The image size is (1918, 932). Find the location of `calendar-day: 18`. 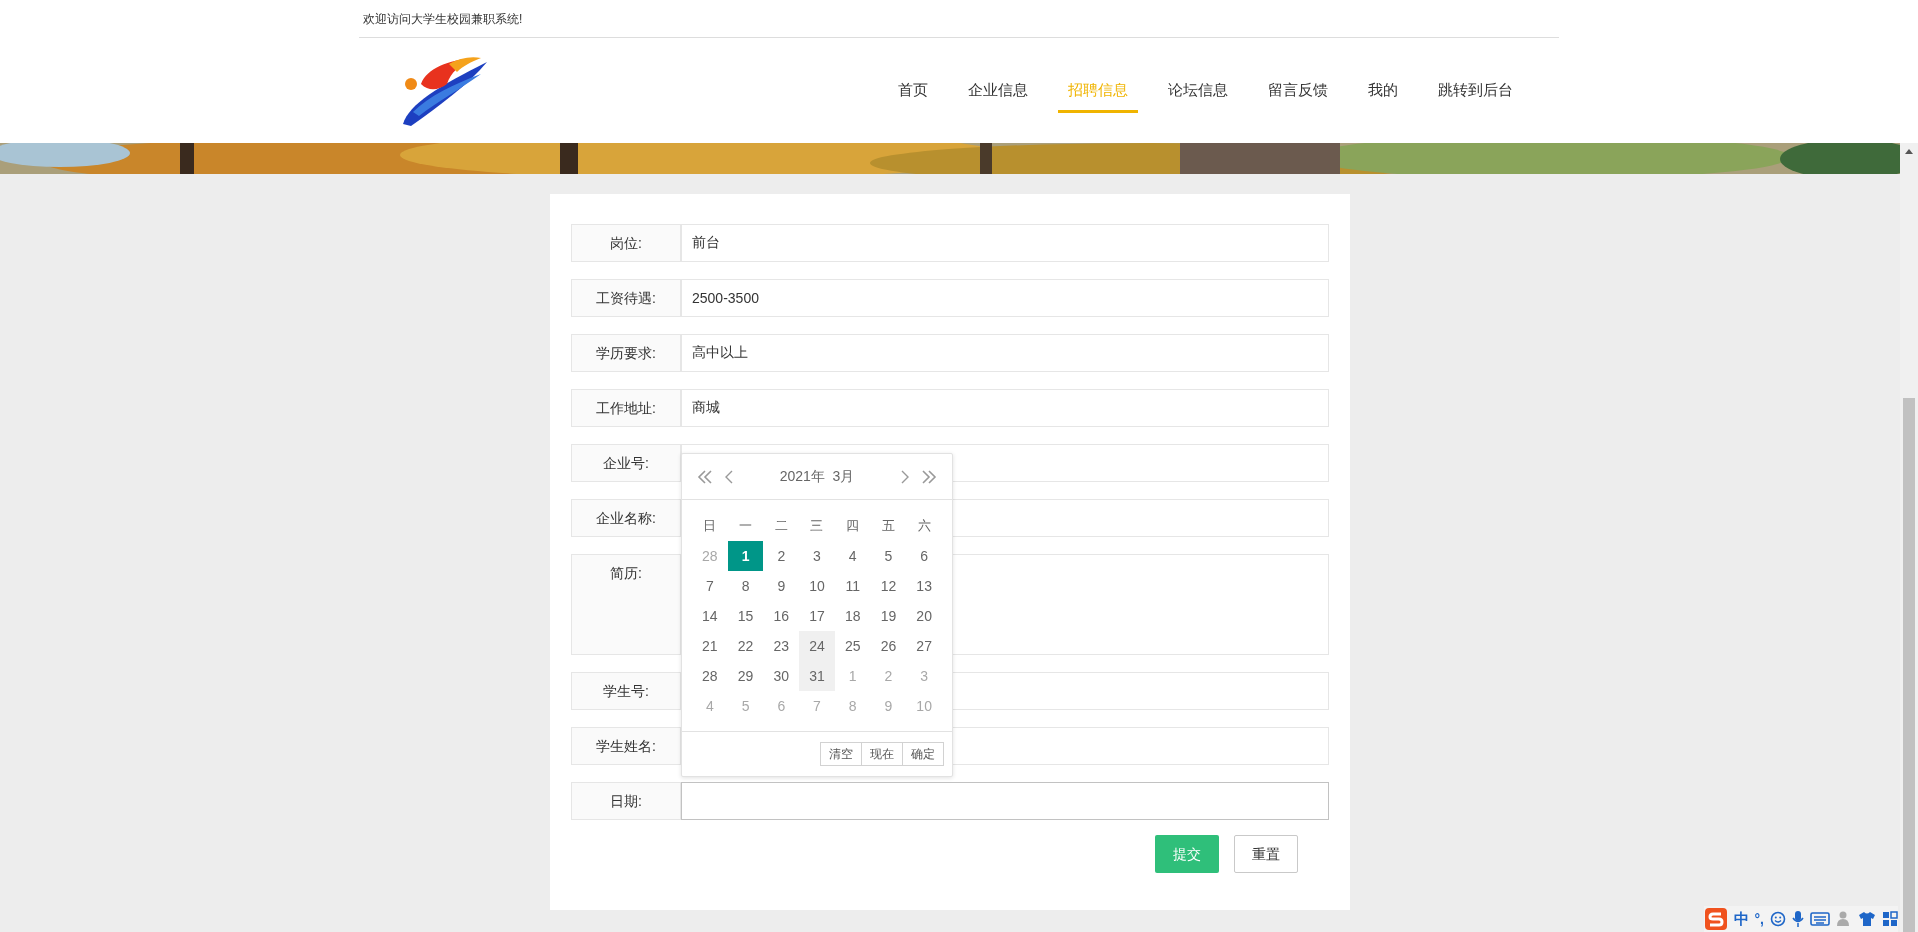

calendar-day: 18 is located at coordinates (852, 616).